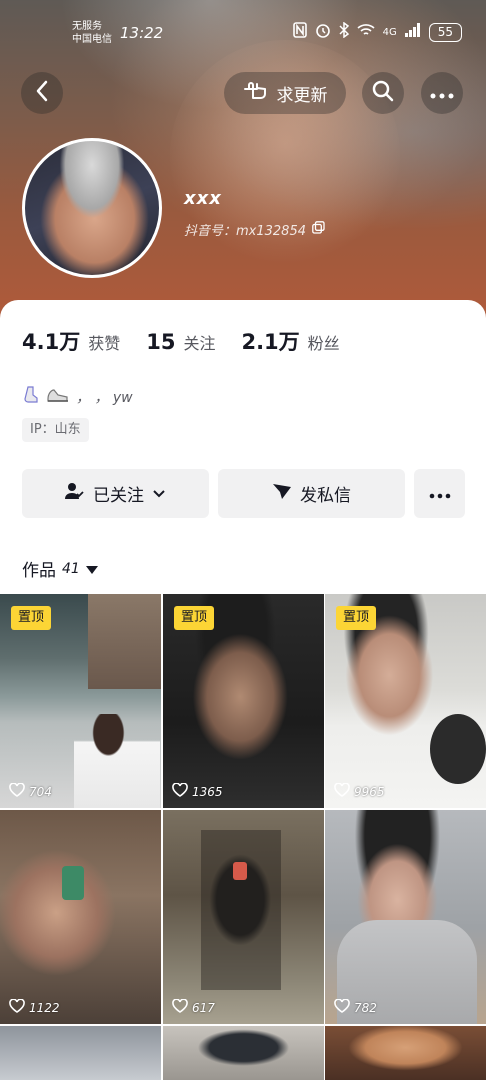  I want to click on like-count-value: 1122, so click(44, 1007).